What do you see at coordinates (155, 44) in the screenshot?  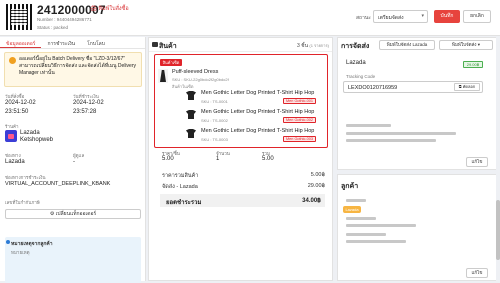 I see `cart-icon` at bounding box center [155, 44].